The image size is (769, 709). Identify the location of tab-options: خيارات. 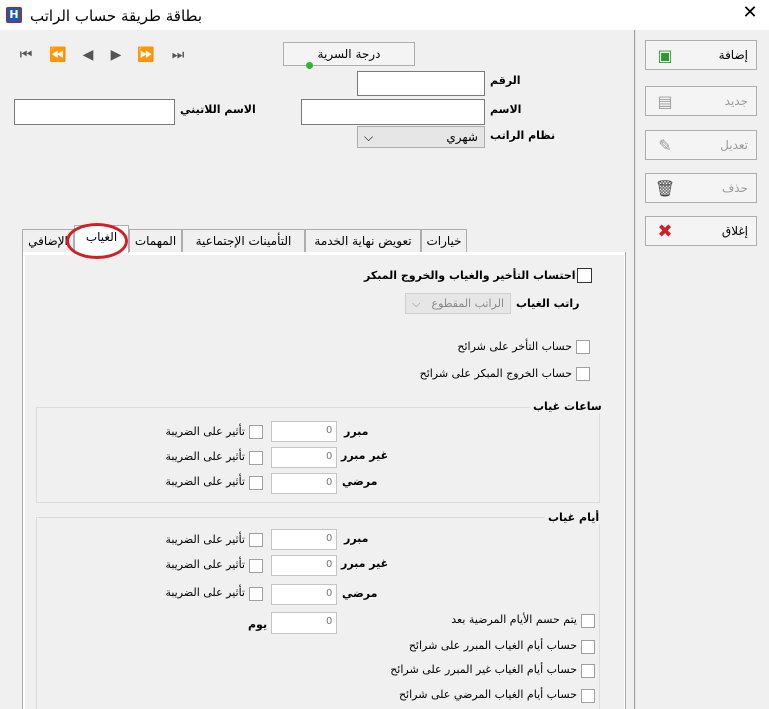
(444, 241).